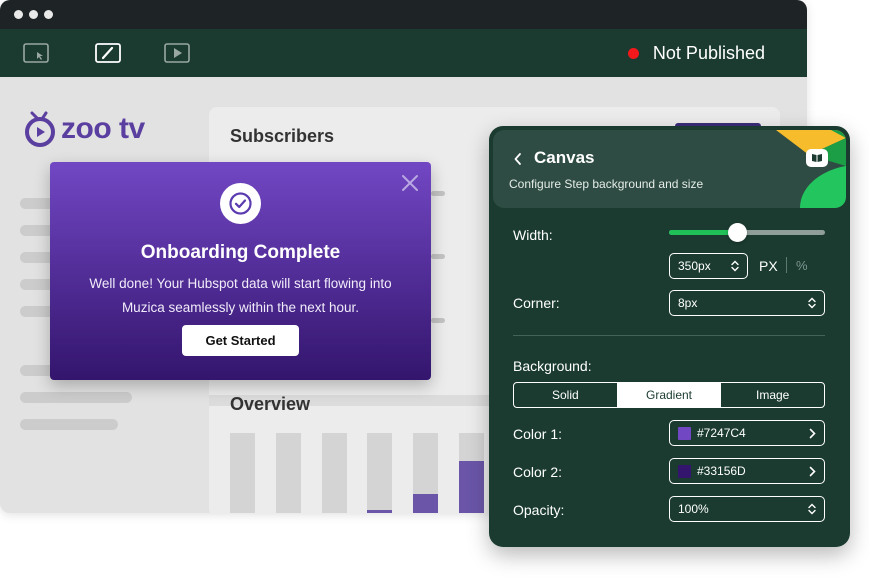  What do you see at coordinates (633, 53) in the screenshot?
I see `status-dot-icon` at bounding box center [633, 53].